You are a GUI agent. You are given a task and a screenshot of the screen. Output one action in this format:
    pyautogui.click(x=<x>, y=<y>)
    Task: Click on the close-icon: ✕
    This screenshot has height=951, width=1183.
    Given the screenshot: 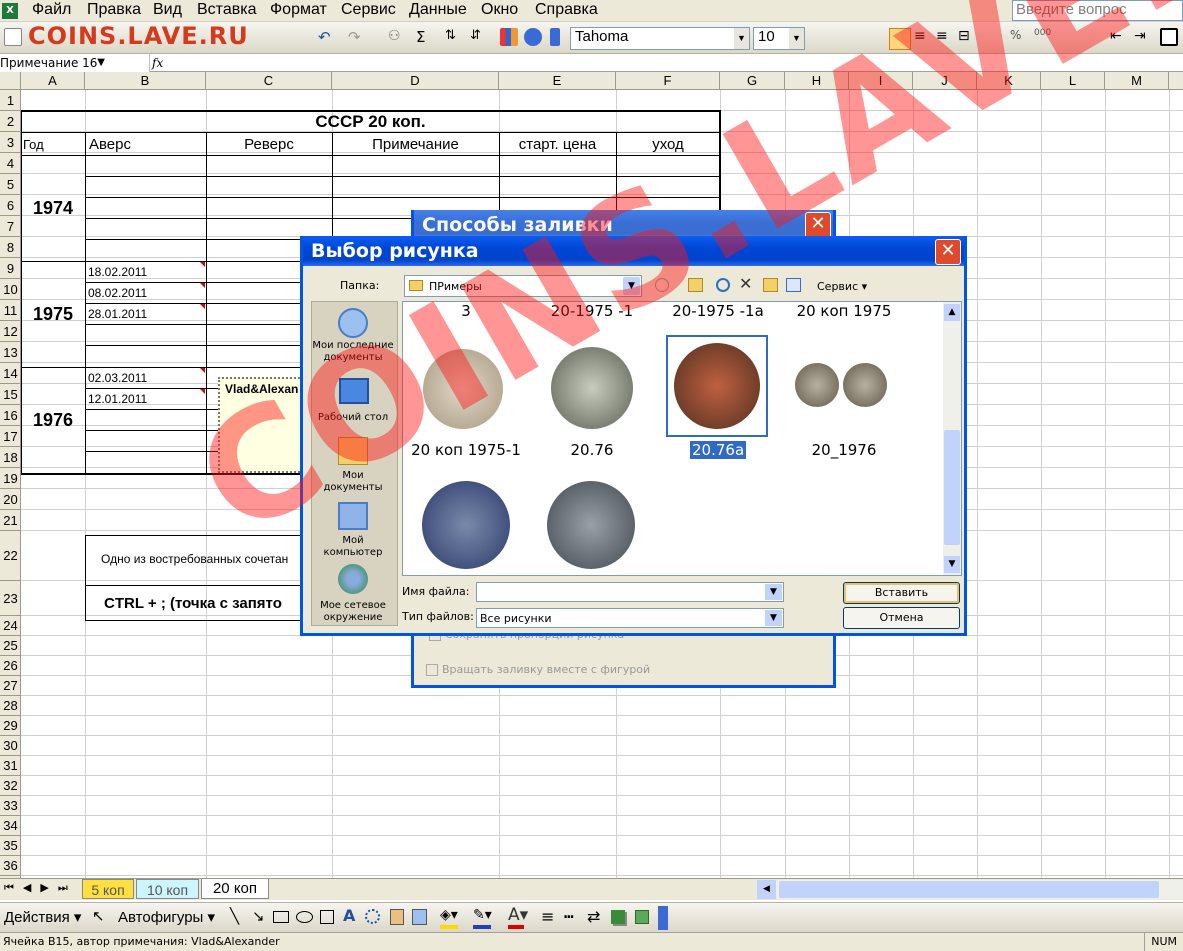 What is the action you would take?
    pyautogui.click(x=818, y=225)
    